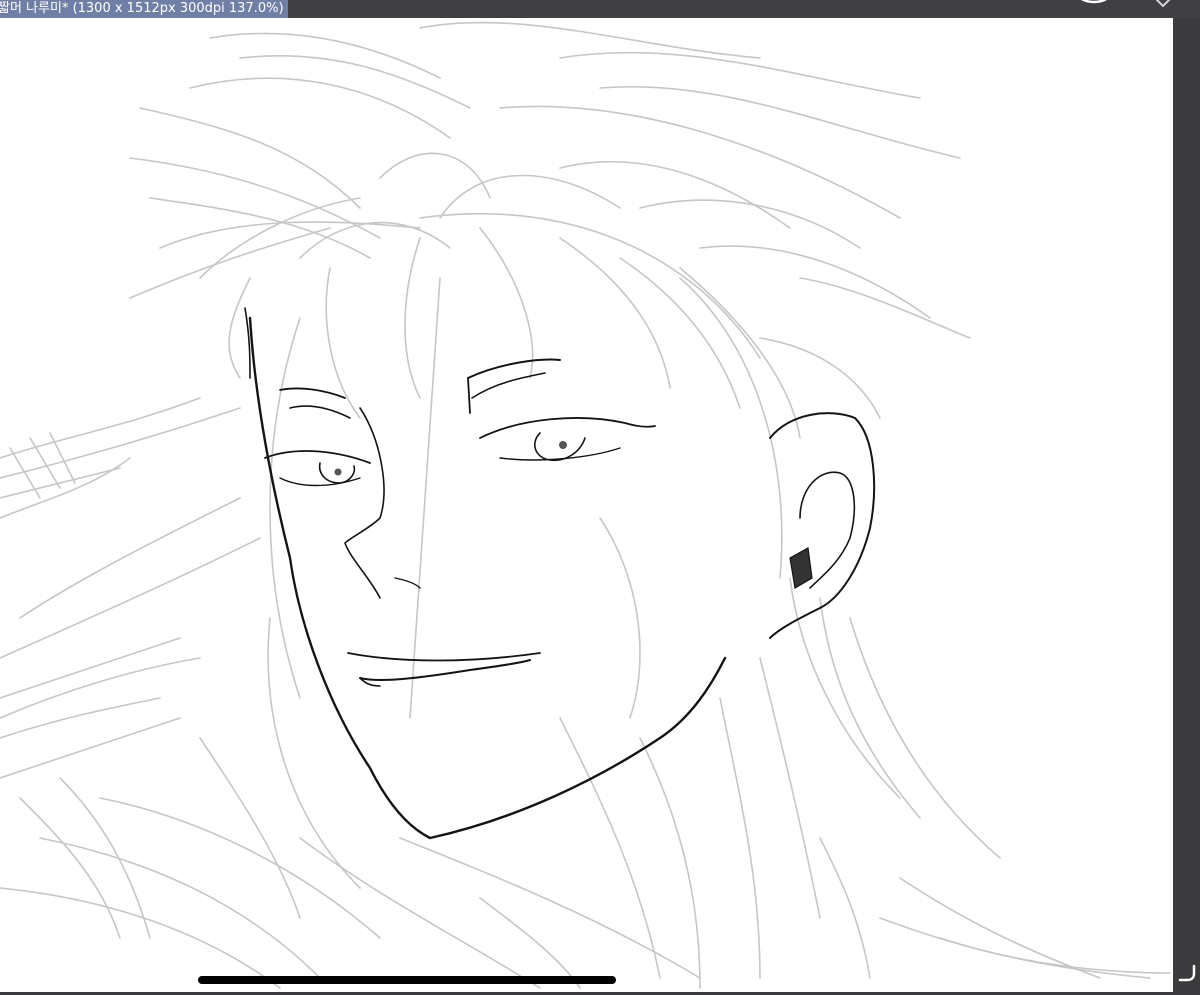  I want to click on circle-icon, so click(1094, 7).